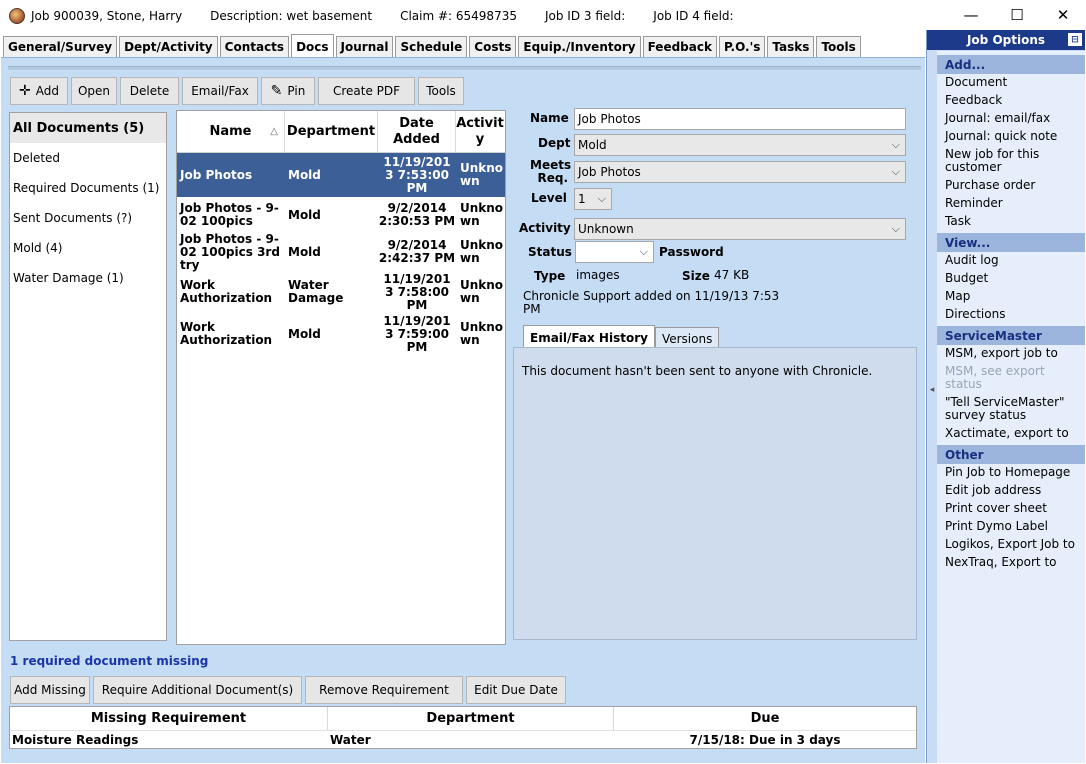  What do you see at coordinates (88, 278) in the screenshot?
I see `filter-water-damage: Water Damage (1)` at bounding box center [88, 278].